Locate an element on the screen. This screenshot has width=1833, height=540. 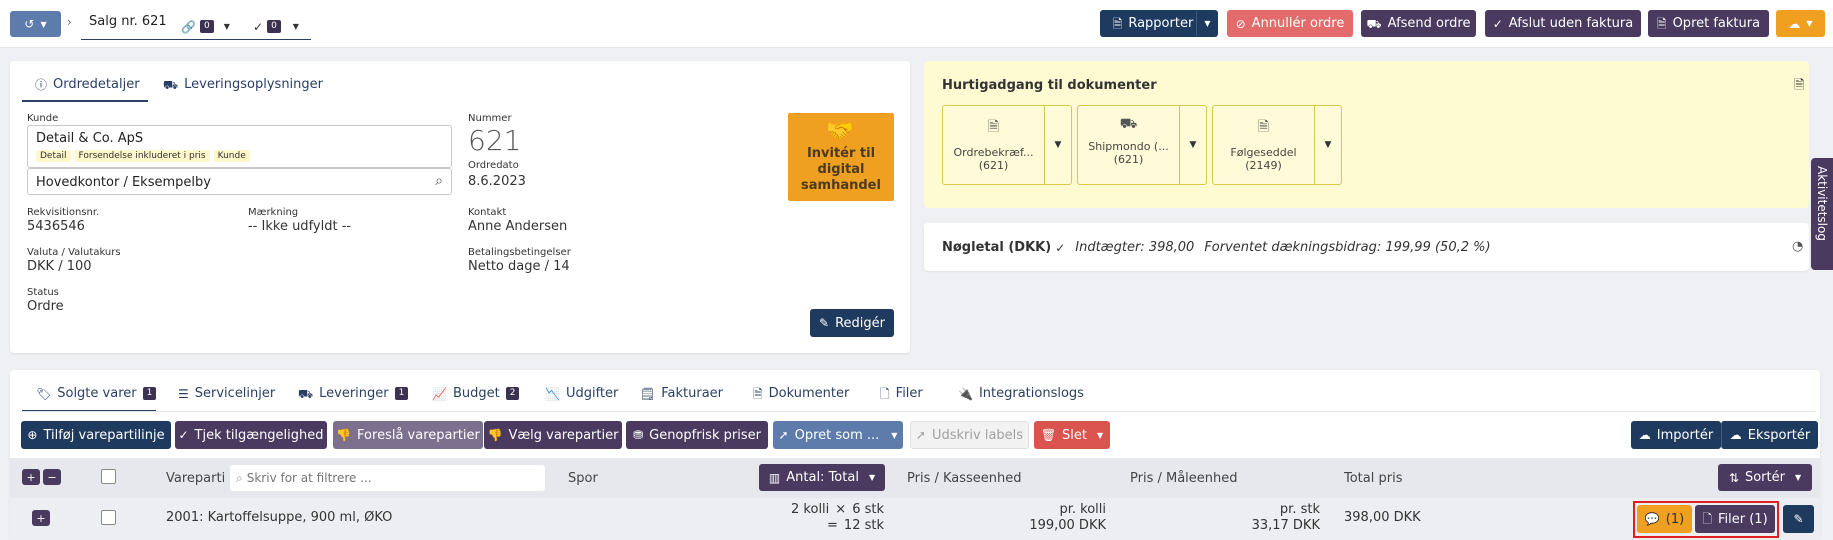
cloud-upload-button: ☁ ▼ is located at coordinates (1800, 23).